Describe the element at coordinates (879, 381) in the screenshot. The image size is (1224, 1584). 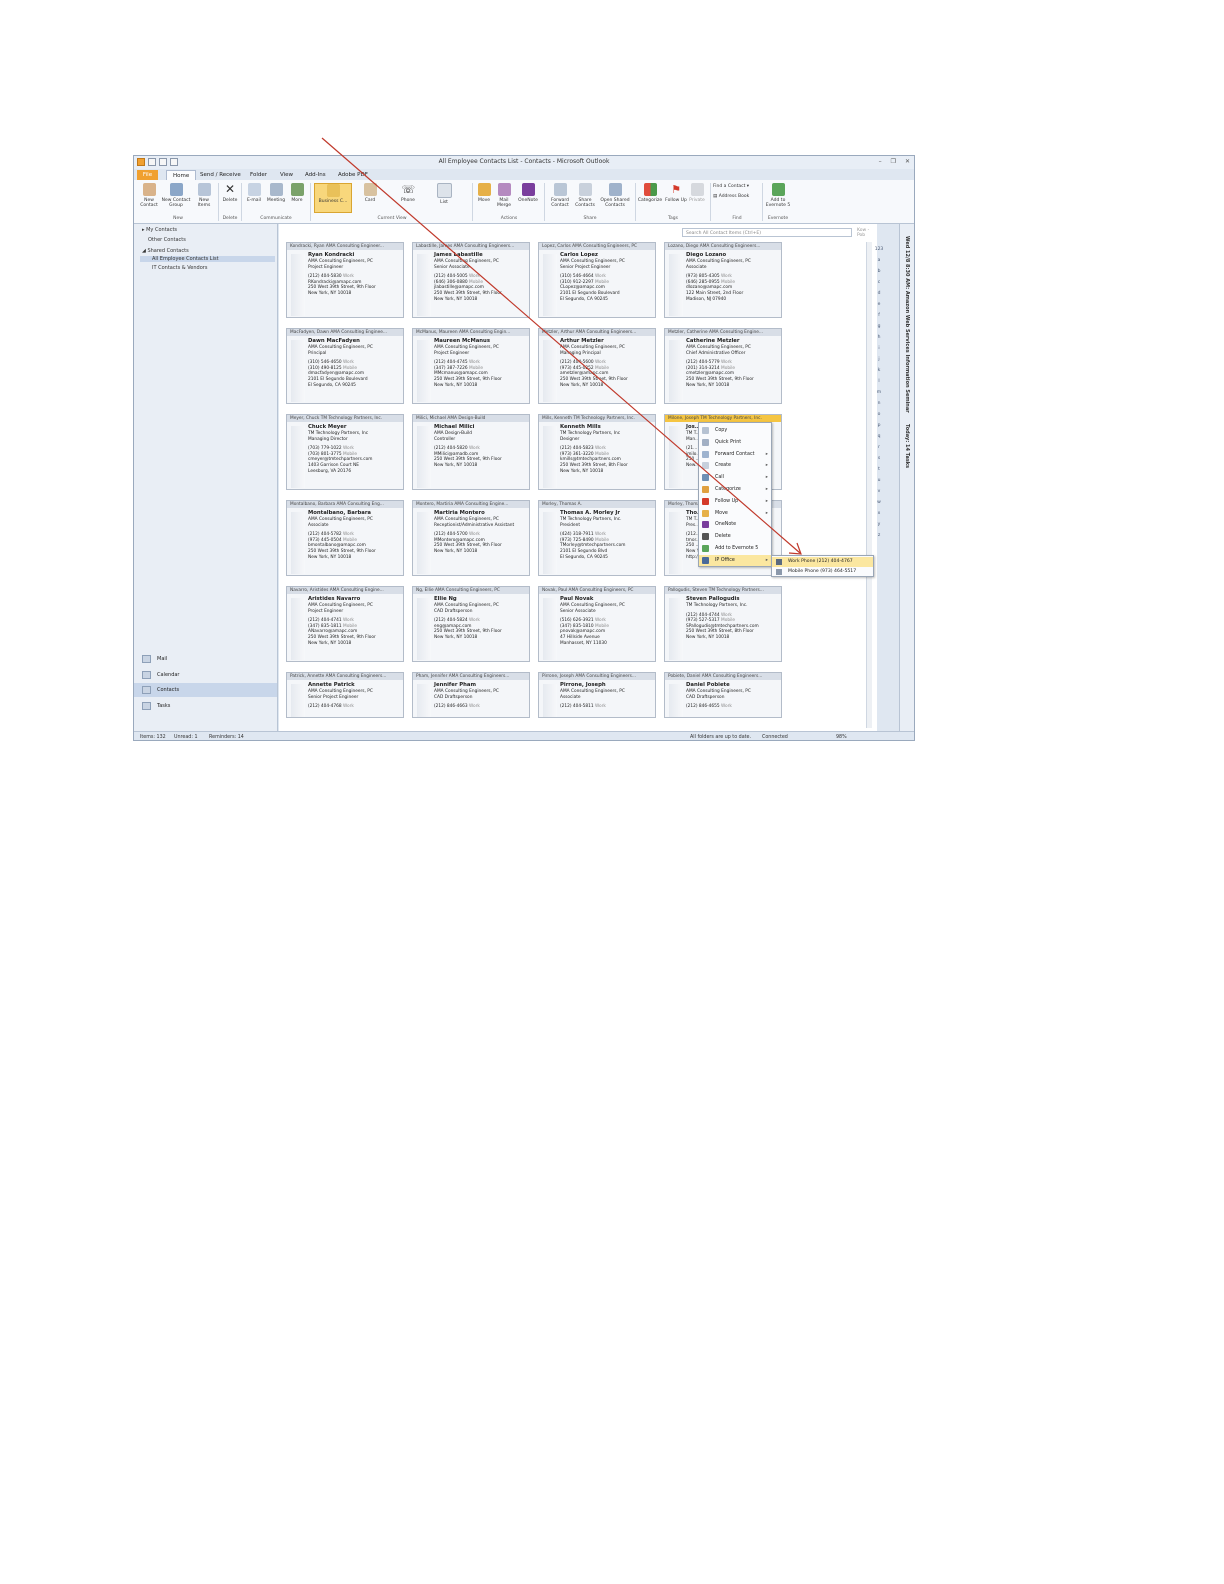
I see `alpha-index-letter: l` at that location.